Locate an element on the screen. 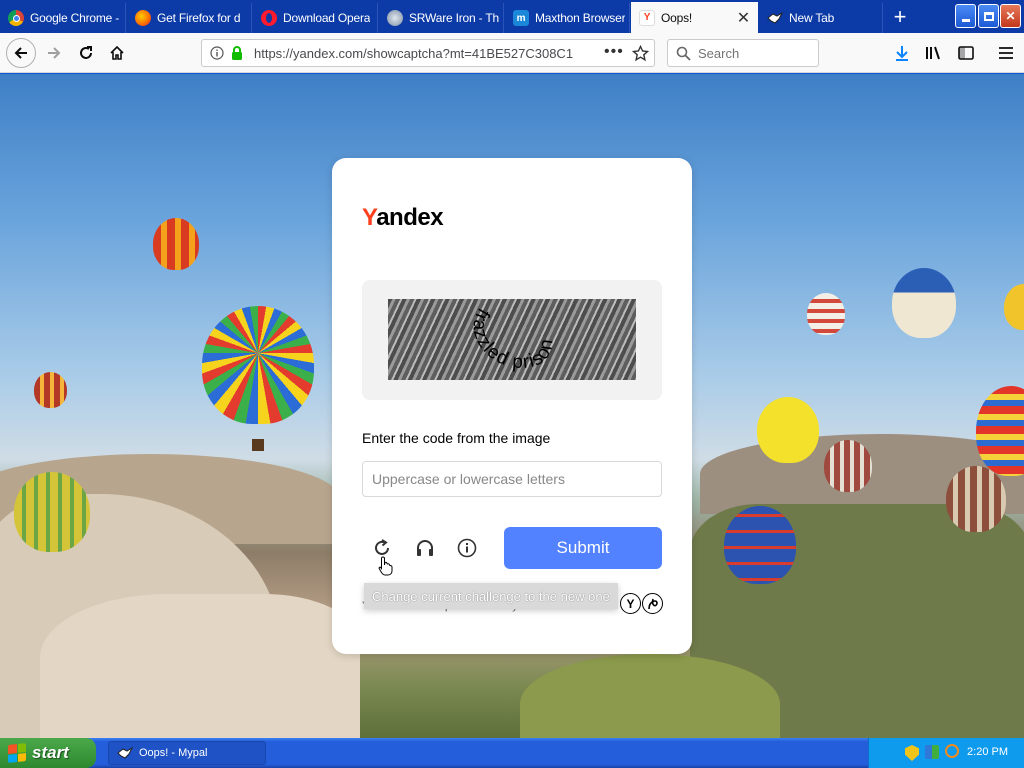 The width and height of the screenshot is (1024, 768). refresh-tooltip: Change current challenge to the new one is located at coordinates (491, 596).